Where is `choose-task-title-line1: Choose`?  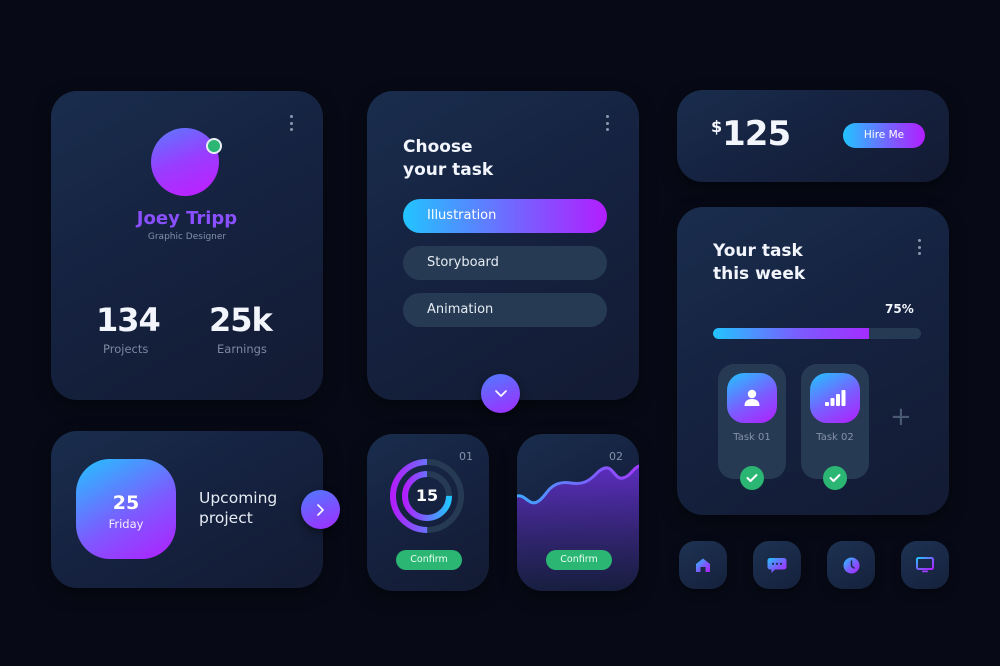 choose-task-title-line1: Choose is located at coordinates (438, 147).